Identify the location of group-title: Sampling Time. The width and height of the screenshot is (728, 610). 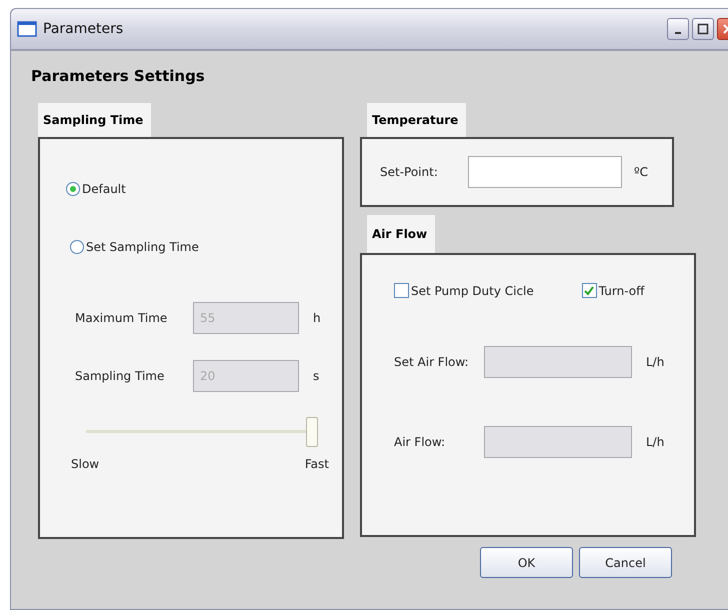
(95, 120).